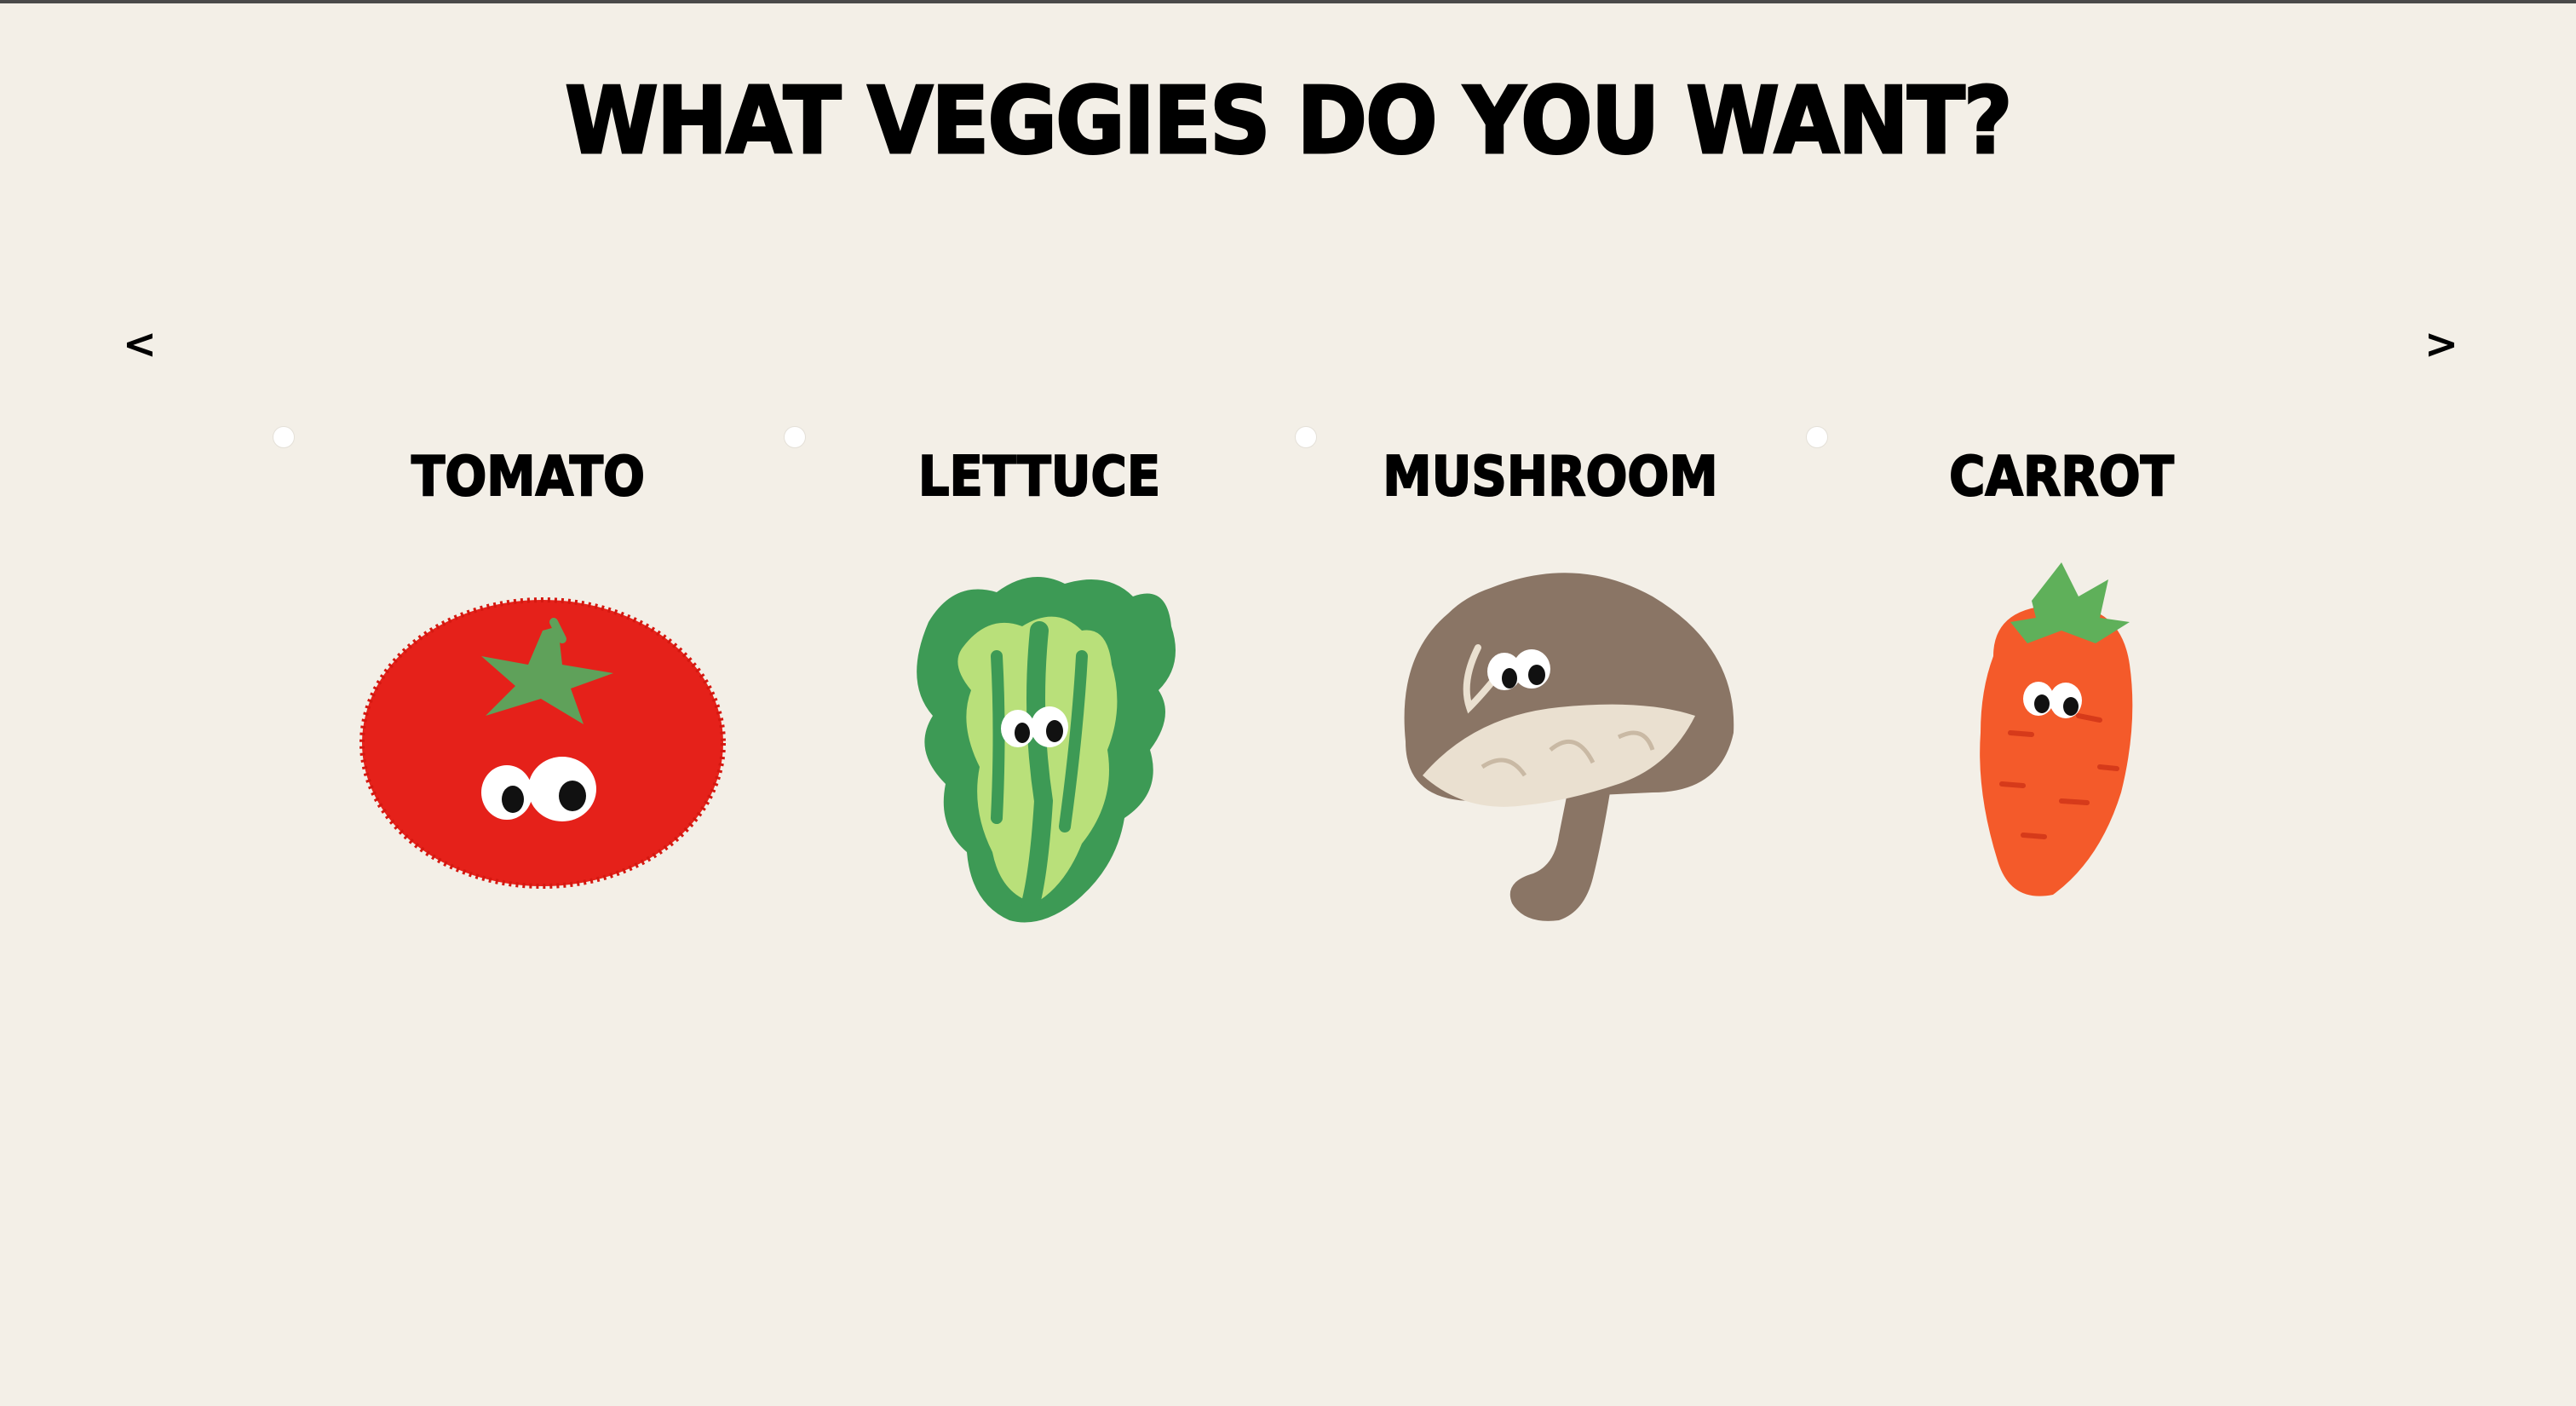 The width and height of the screenshot is (2576, 1406). I want to click on veggie-option-carrot: CARROT, so click(2061, 698).